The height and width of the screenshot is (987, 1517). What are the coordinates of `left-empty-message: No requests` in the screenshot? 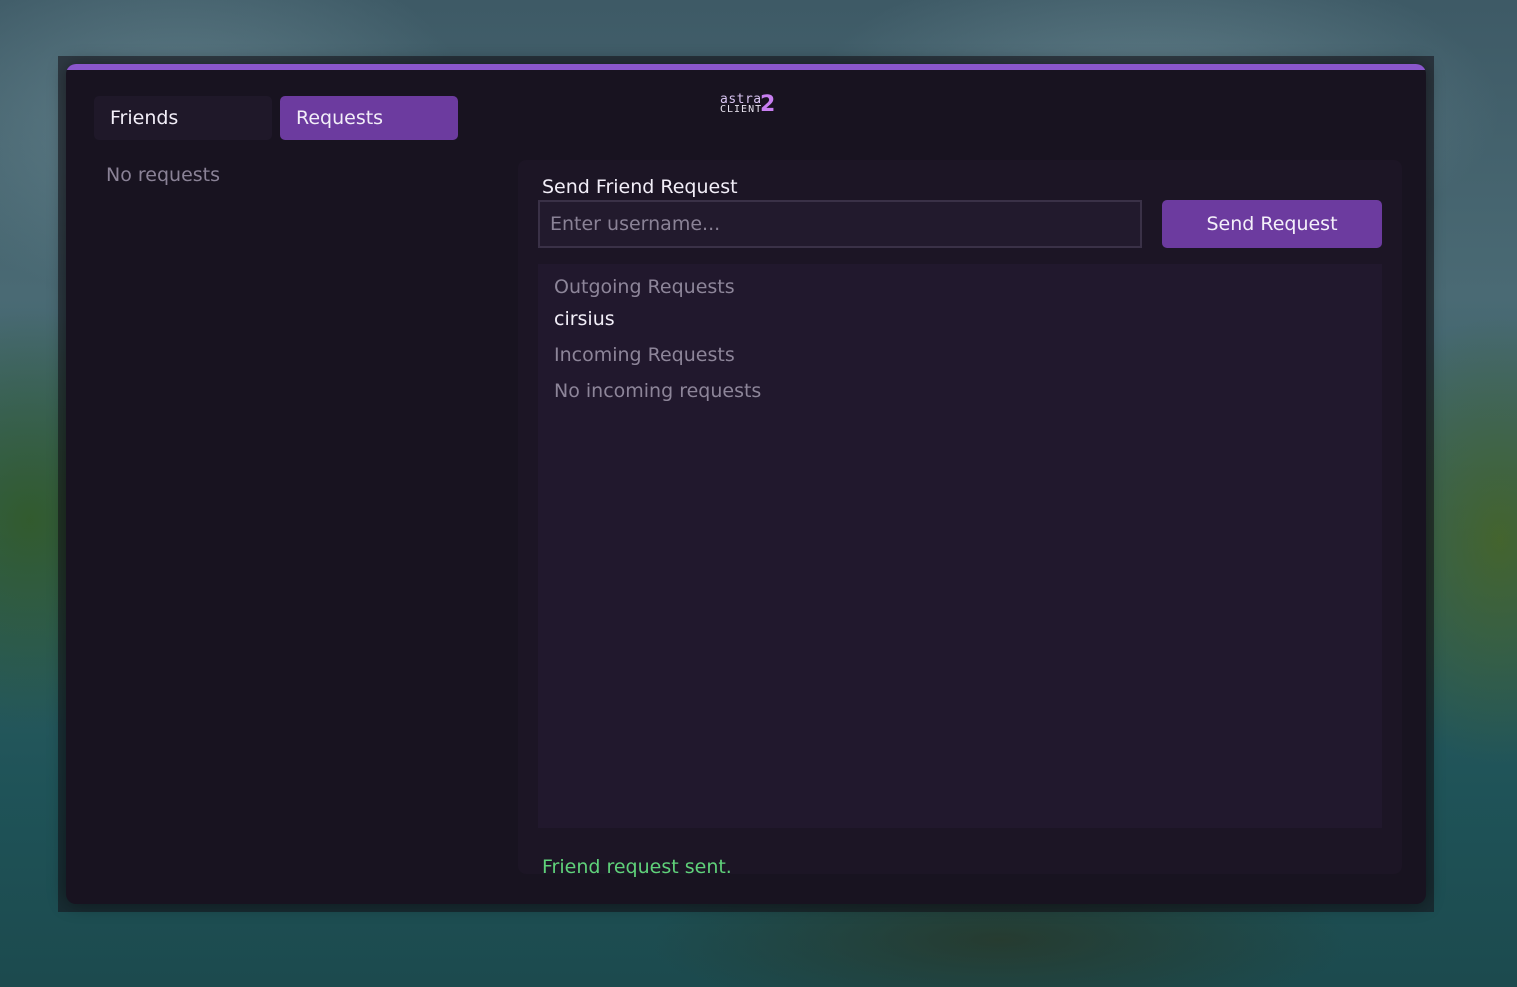 It's located at (163, 175).